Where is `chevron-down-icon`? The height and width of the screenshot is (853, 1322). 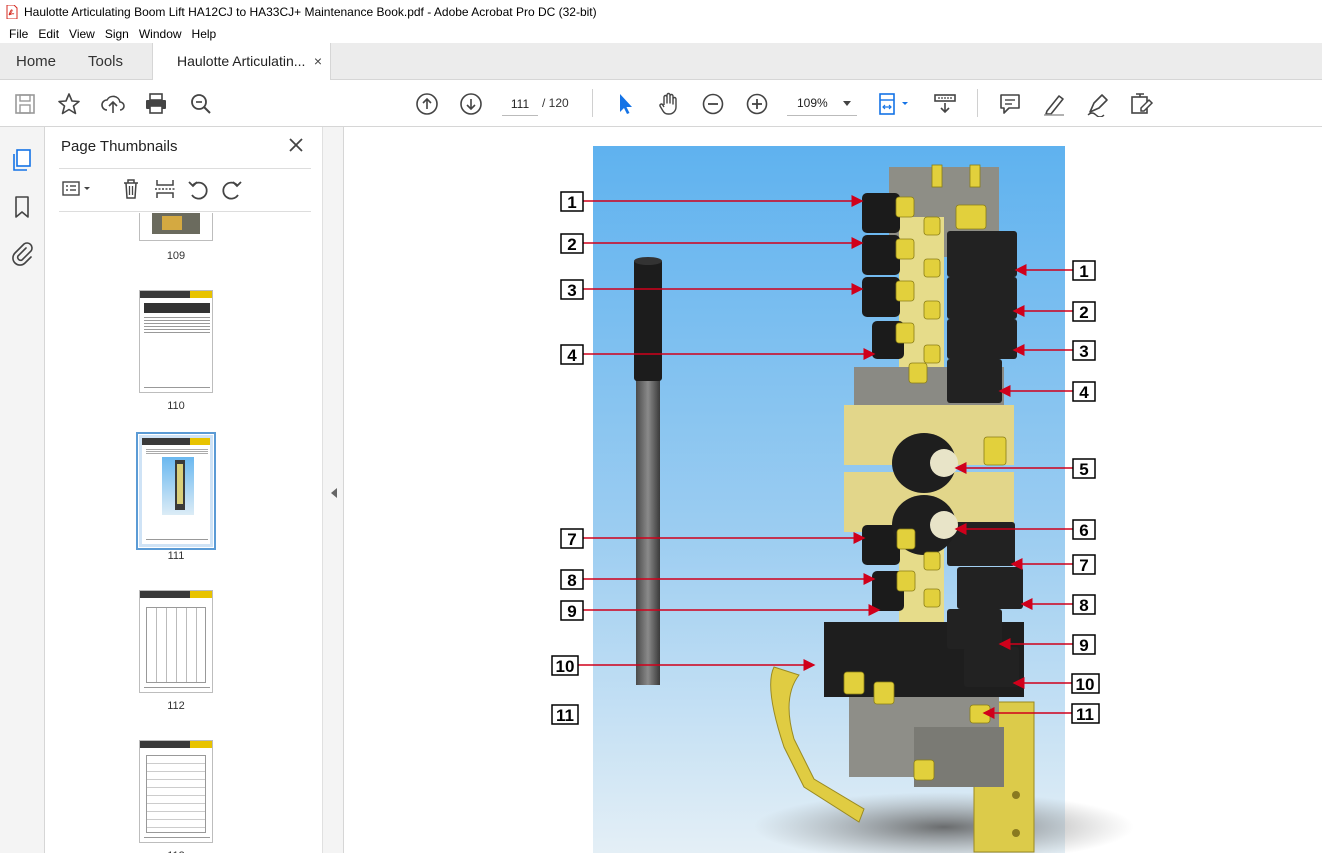
chevron-down-icon is located at coordinates (847, 103).